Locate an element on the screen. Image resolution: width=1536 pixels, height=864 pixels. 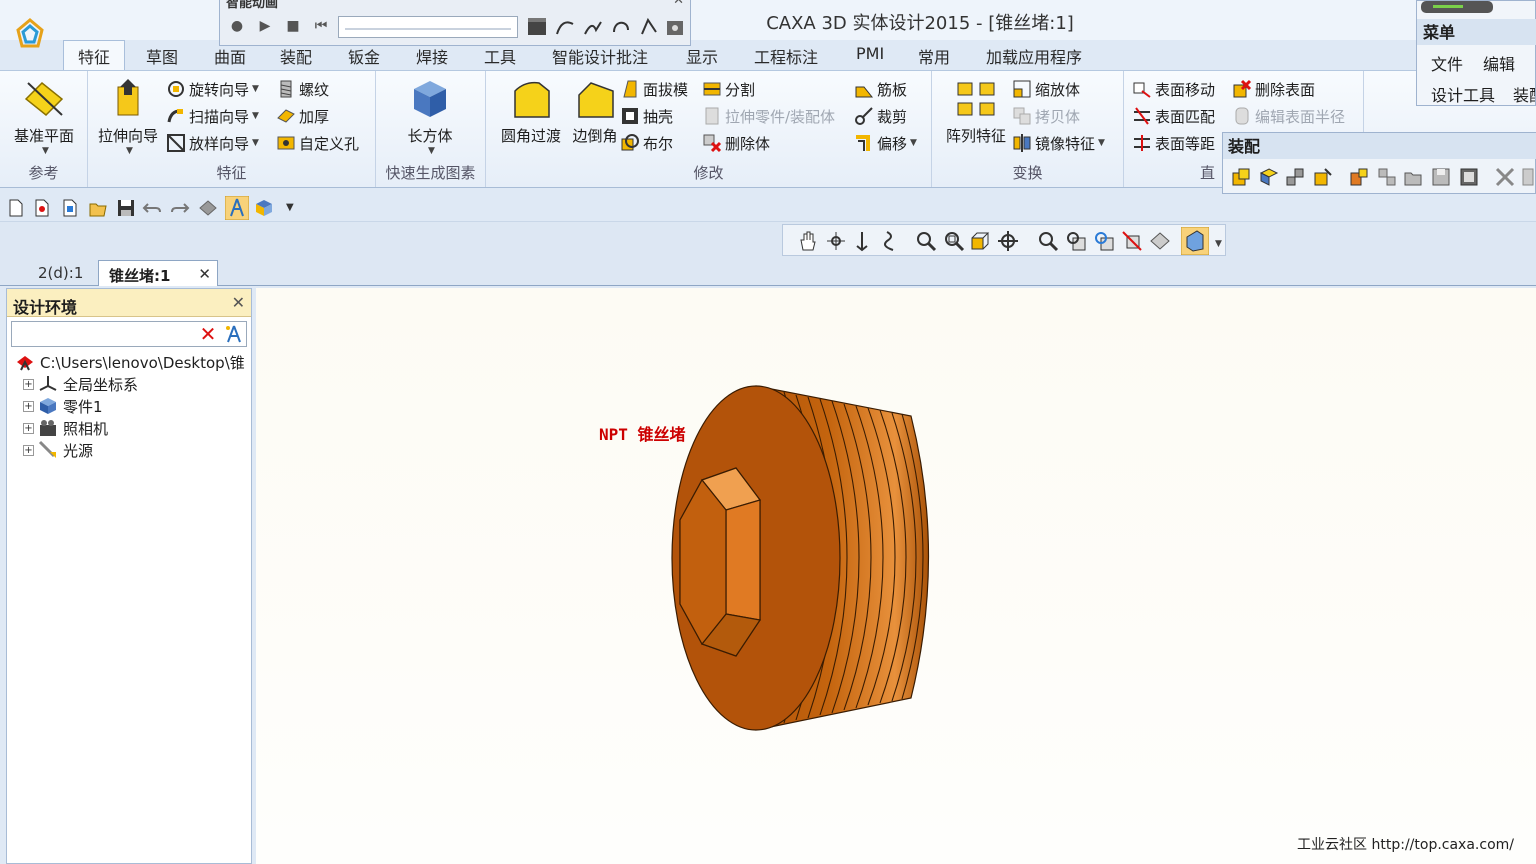
thread-button: 螺纹 is located at coordinates (302, 89).